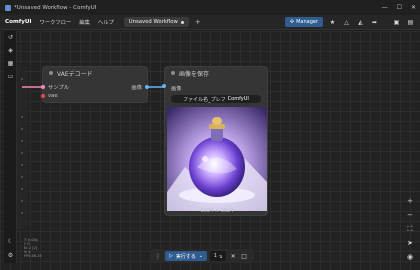  What do you see at coordinates (33, 248) in the screenshot?
I see `perf-stats: T: 0.00s I: 0 N: 2 [2] V: 4 FPS:46.15` at bounding box center [33, 248].